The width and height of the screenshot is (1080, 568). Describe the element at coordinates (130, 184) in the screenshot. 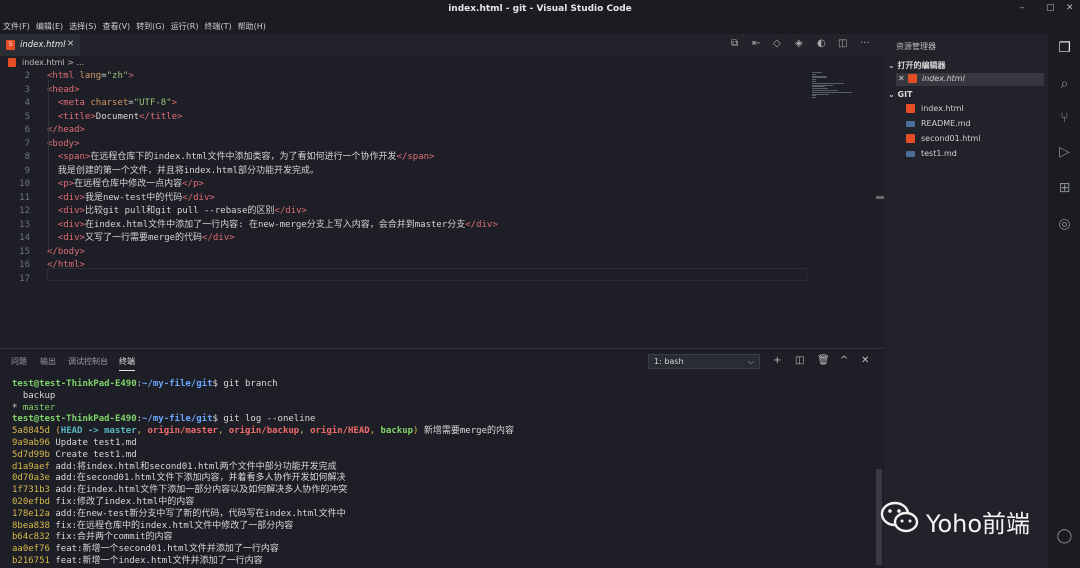

I see `line-content: <p>在远程仓库中修改一点内容</p>` at that location.